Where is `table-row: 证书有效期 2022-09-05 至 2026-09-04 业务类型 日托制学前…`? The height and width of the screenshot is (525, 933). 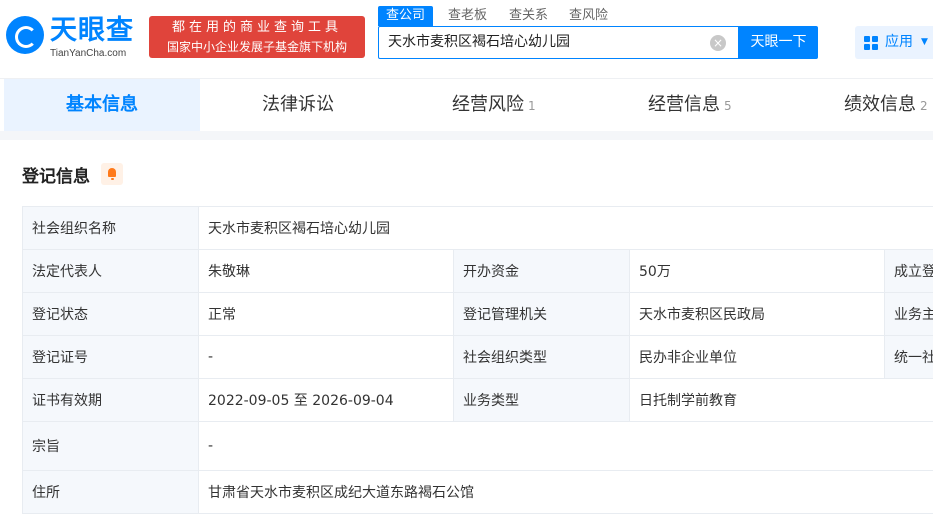 table-row: 证书有效期 2022-09-05 至 2026-09-04 业务类型 日托制学前… is located at coordinates (477, 400).